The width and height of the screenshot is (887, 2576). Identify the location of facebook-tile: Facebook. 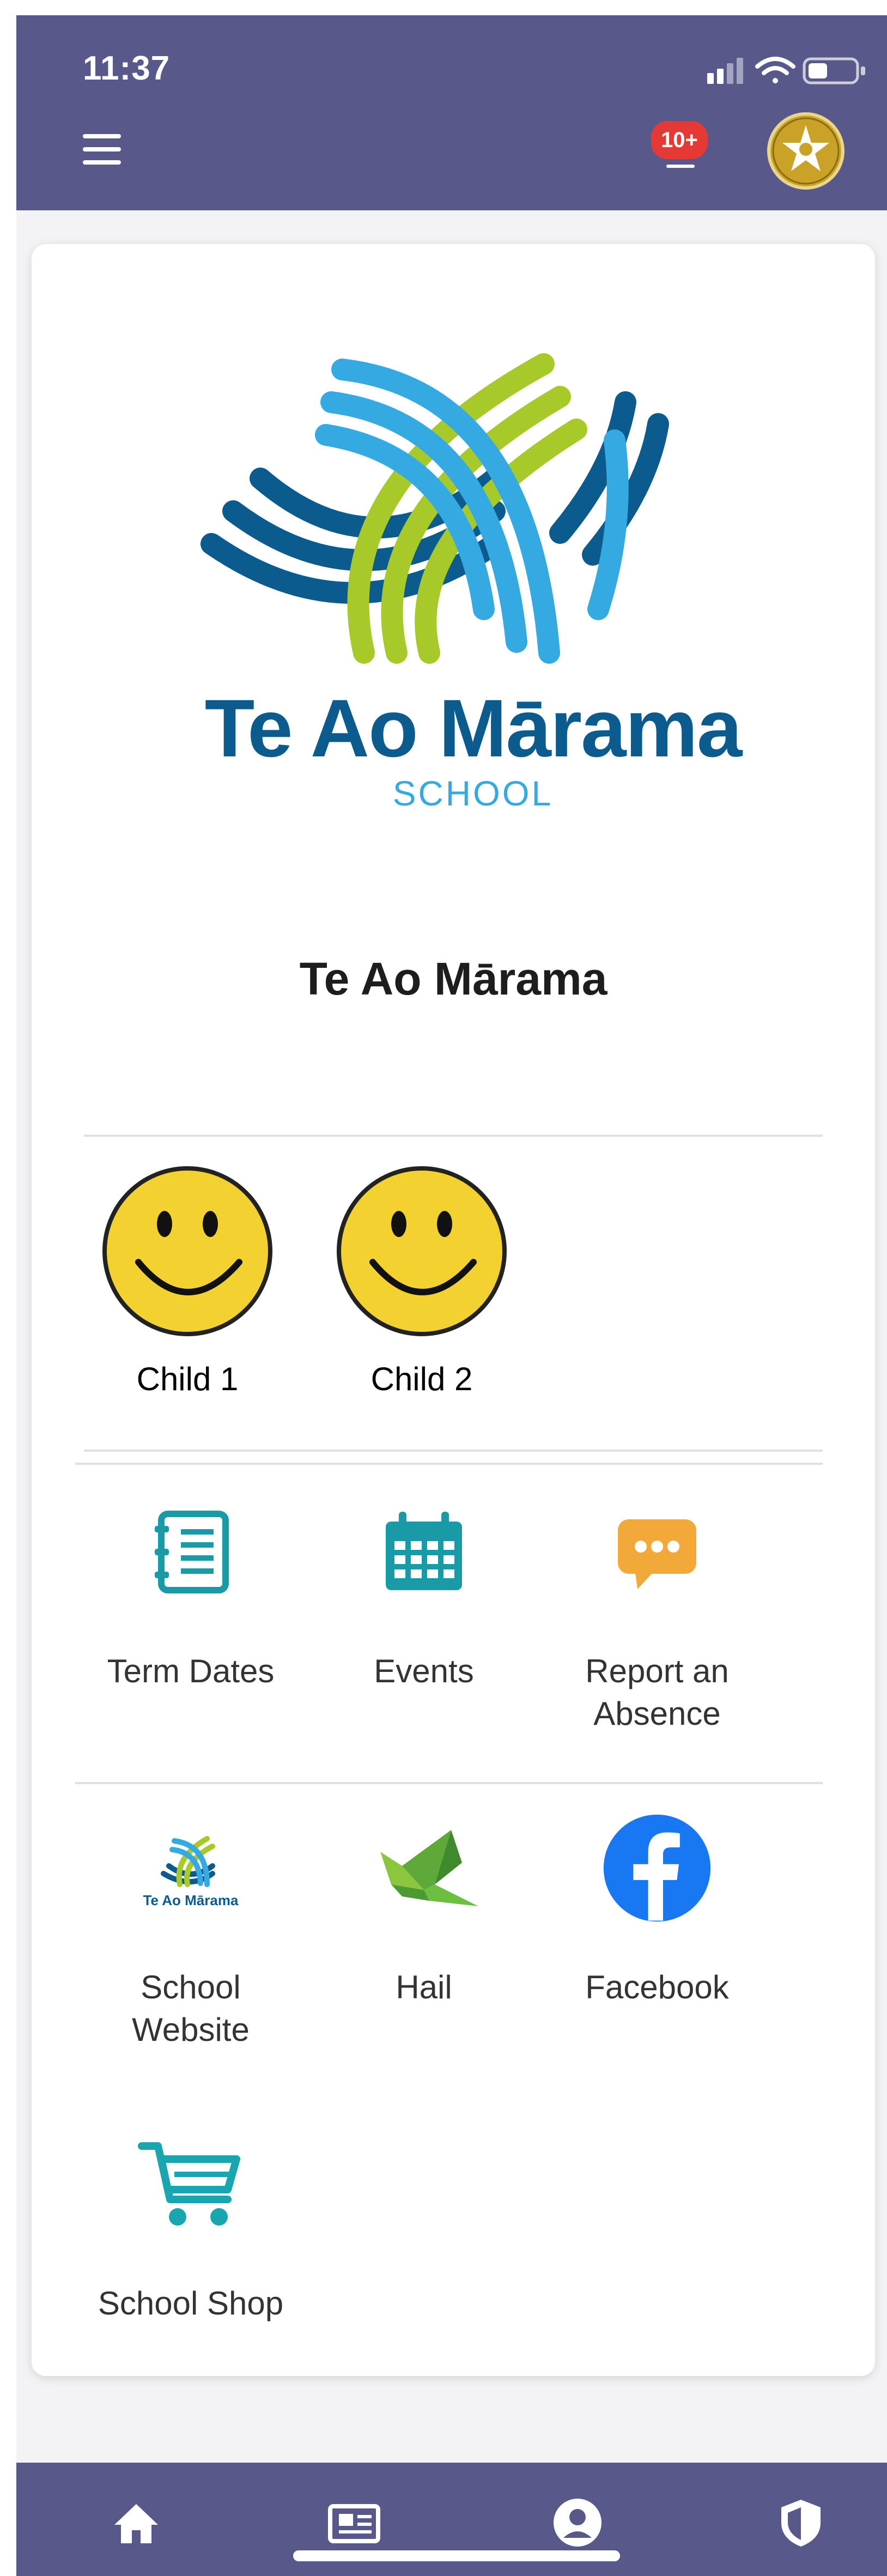
(657, 1912).